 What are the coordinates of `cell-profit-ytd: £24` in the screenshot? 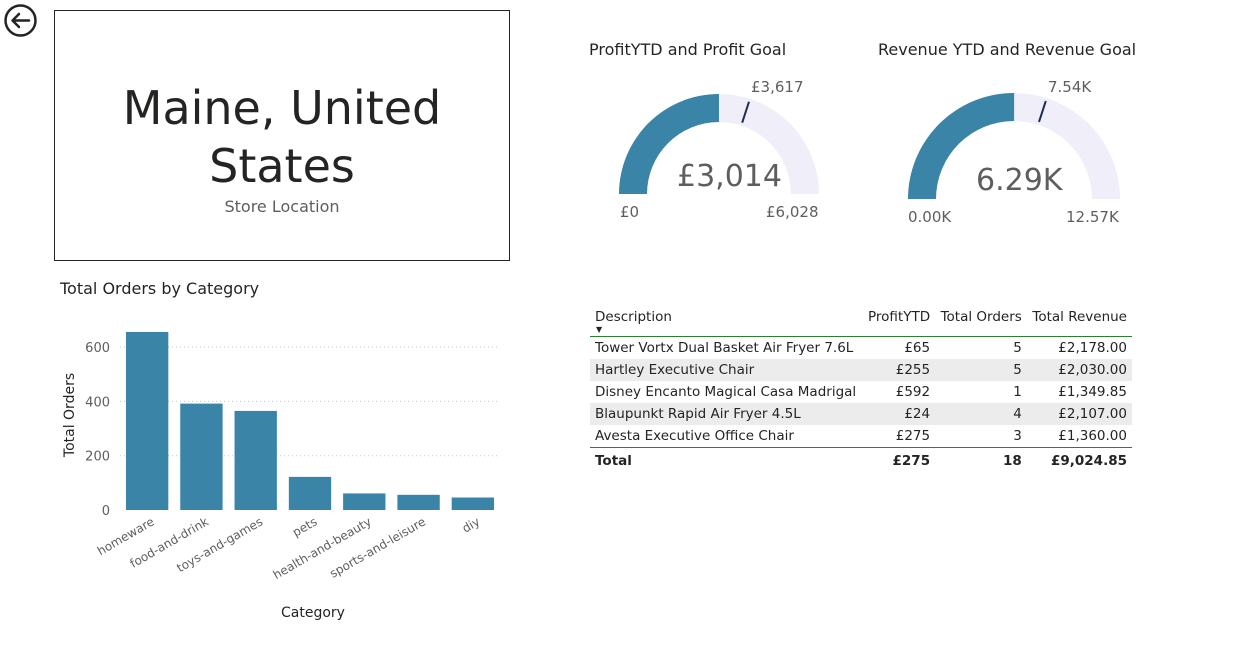 It's located at (917, 414).